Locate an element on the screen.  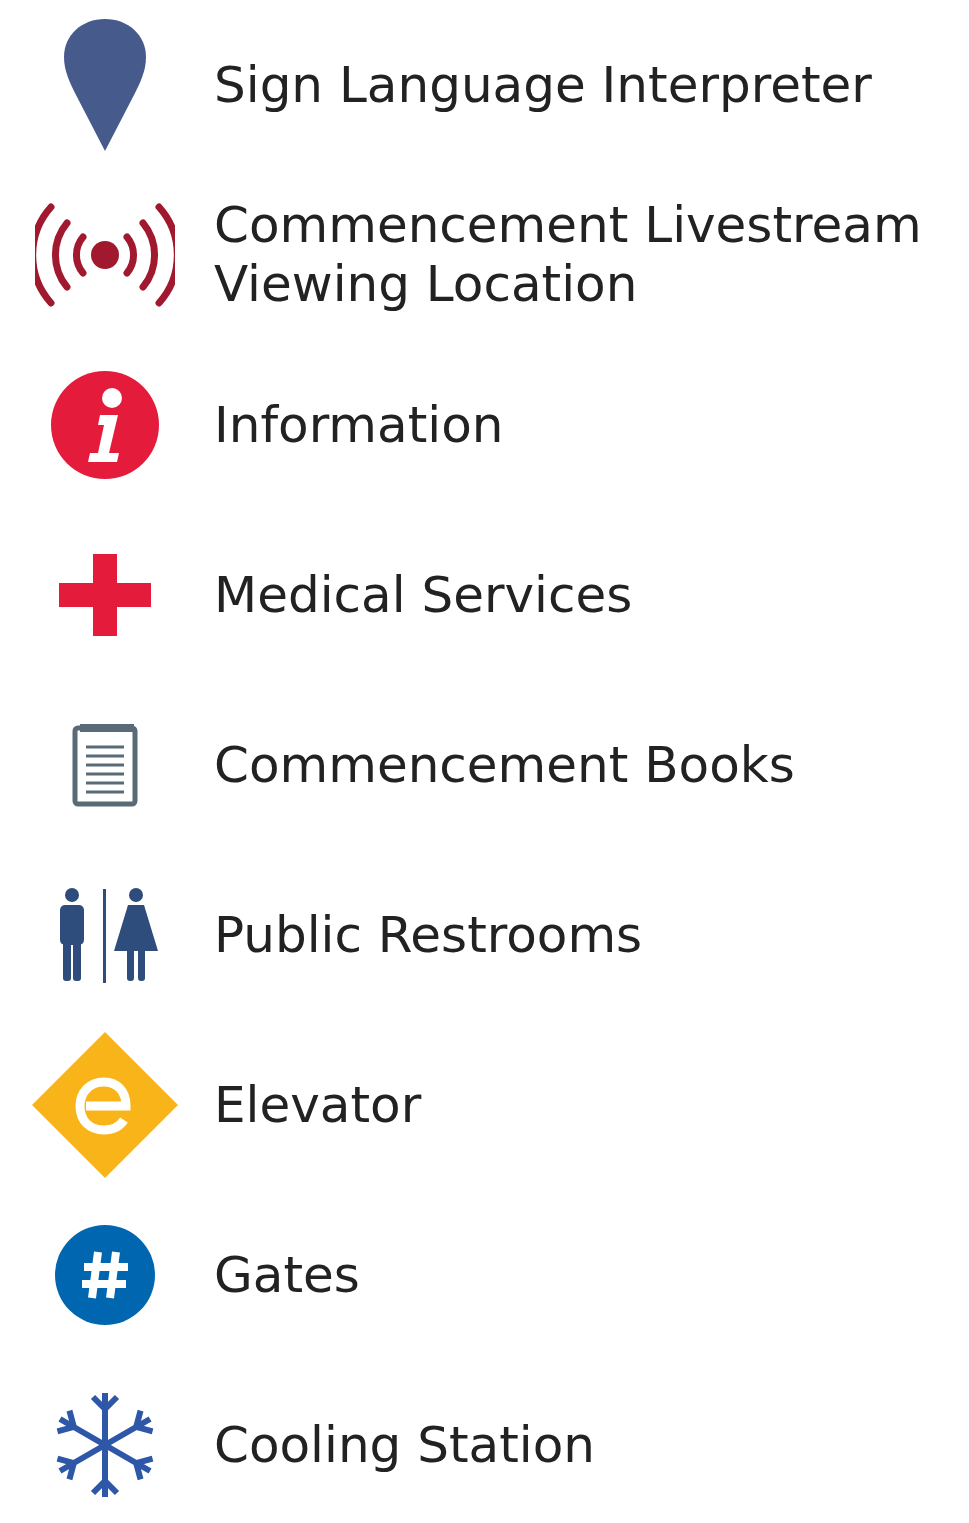
legend-label: Cooling Station is located at coordinates (404, 1445).